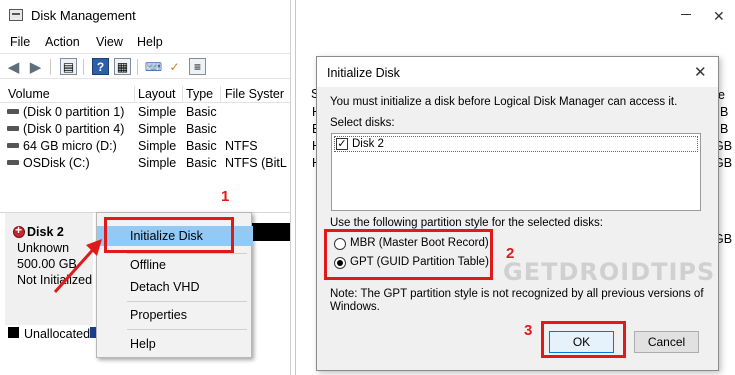 The height and width of the screenshot is (375, 735). I want to click on cell-volume: OSDisk (C:), so click(56, 163).